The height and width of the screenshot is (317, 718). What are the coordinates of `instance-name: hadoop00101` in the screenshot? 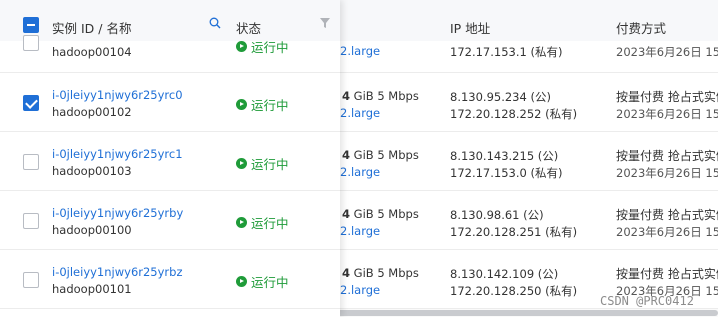 It's located at (92, 289).